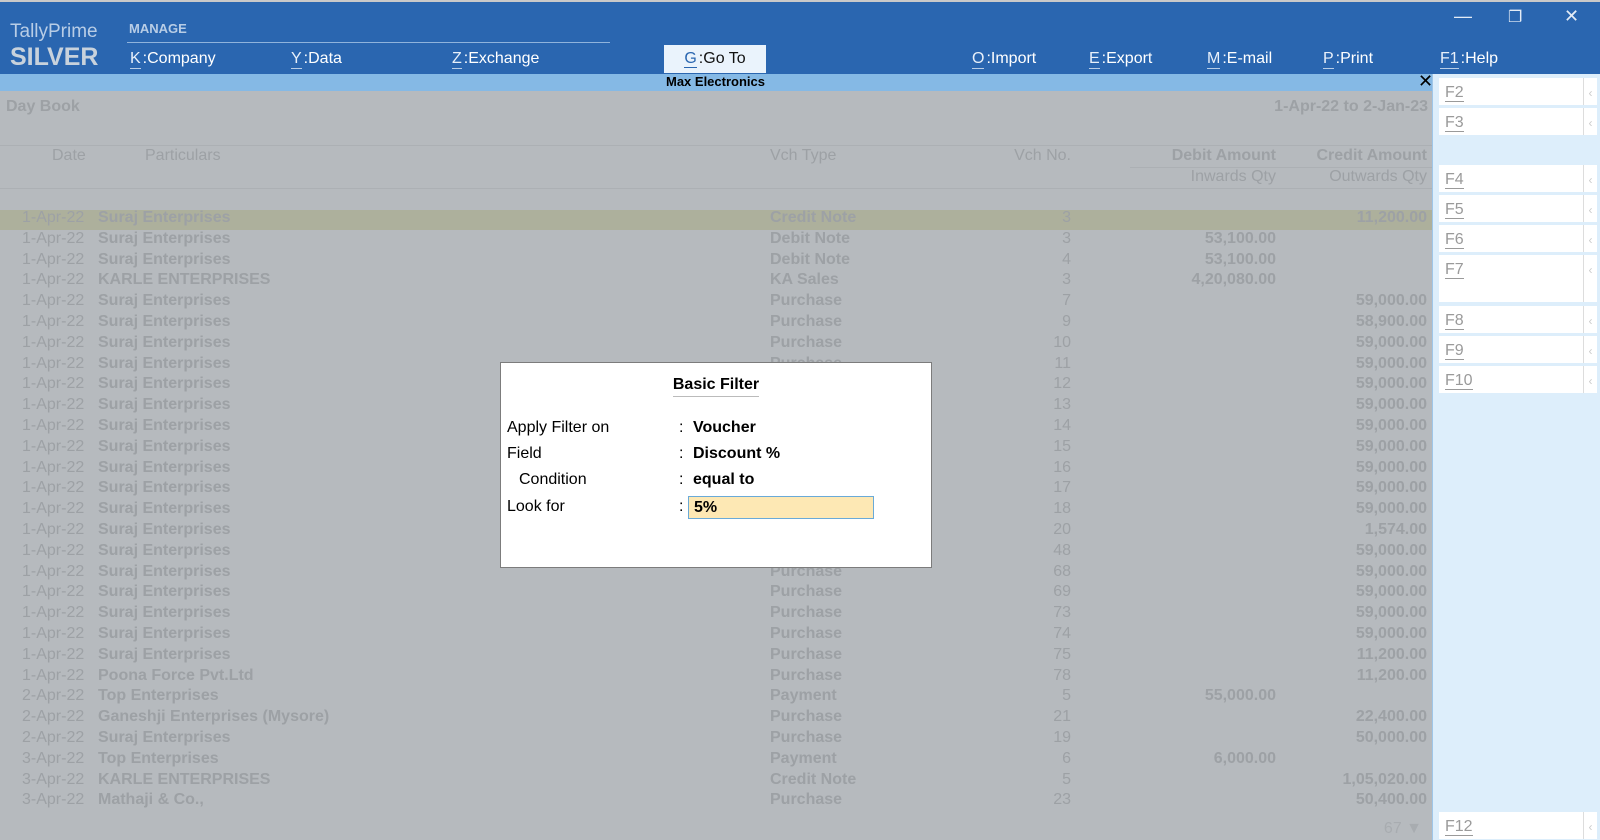 Image resolution: width=1600 pixels, height=840 pixels. I want to click on minimize-icon: —, so click(1463, 16).